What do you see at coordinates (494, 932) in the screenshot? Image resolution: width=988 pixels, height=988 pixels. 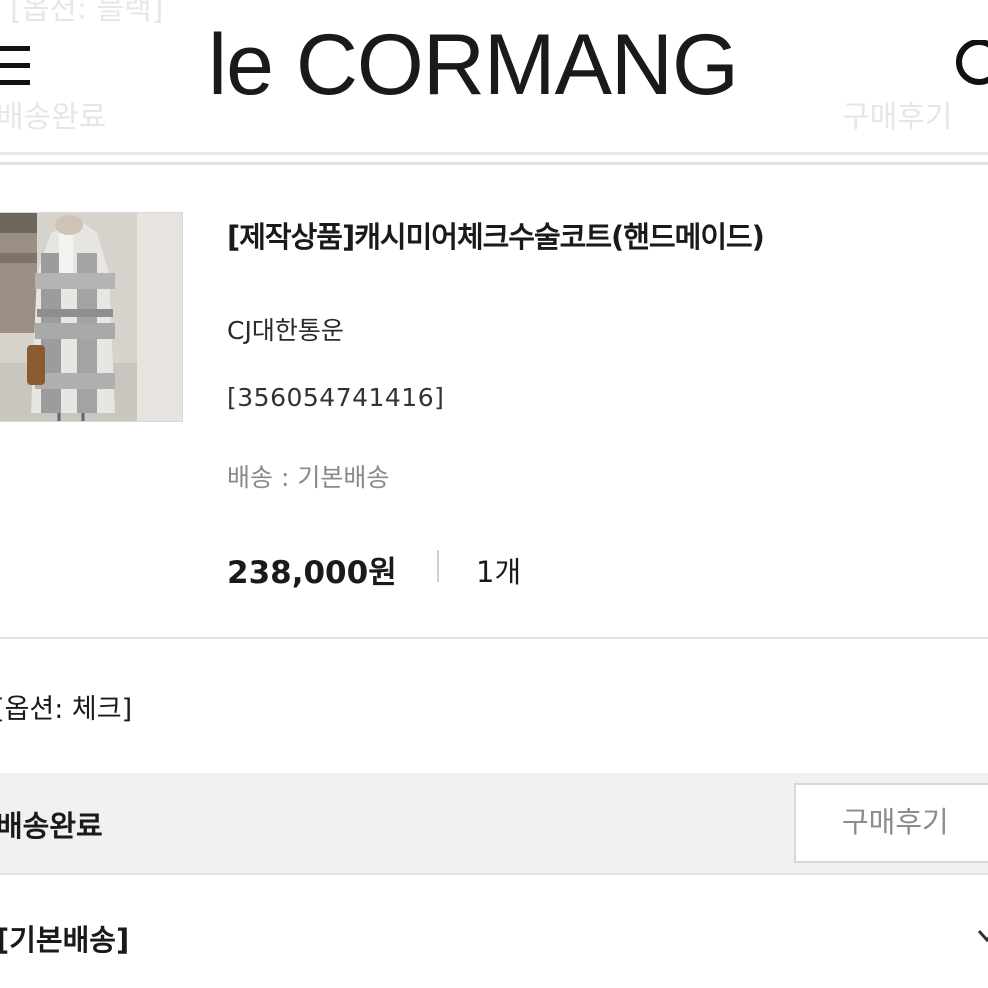 I see `delivery-group-row: [기본배송]` at bounding box center [494, 932].